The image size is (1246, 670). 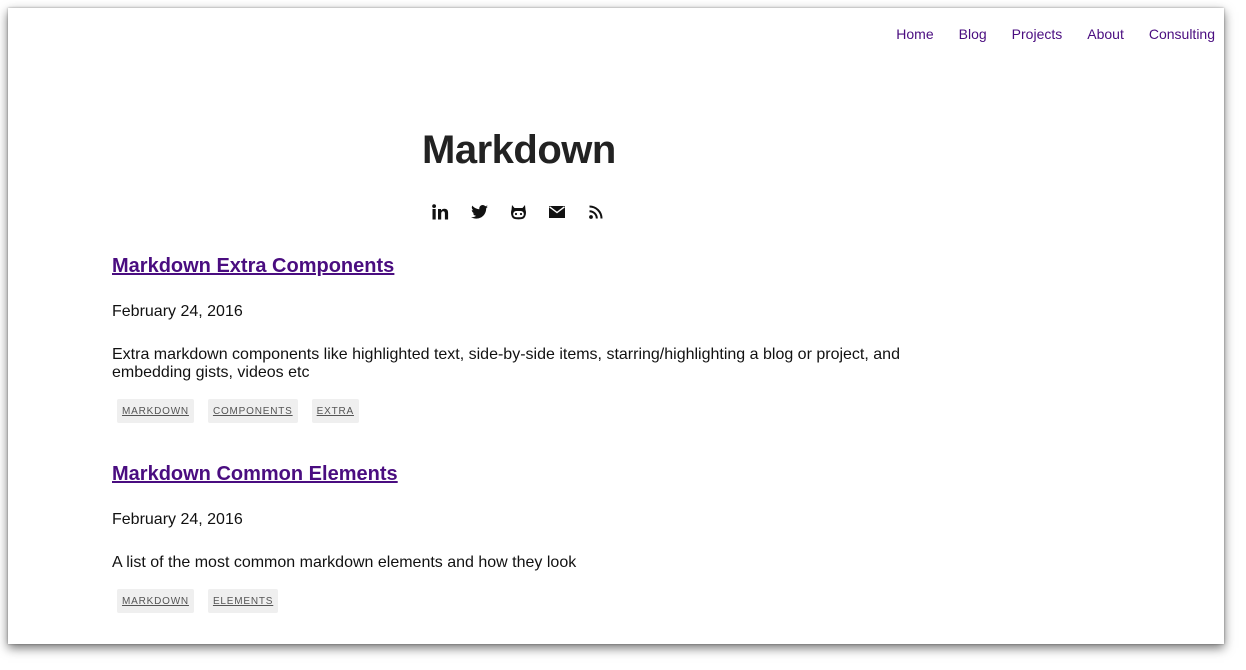 I want to click on twitter-icon, so click(x=479, y=212).